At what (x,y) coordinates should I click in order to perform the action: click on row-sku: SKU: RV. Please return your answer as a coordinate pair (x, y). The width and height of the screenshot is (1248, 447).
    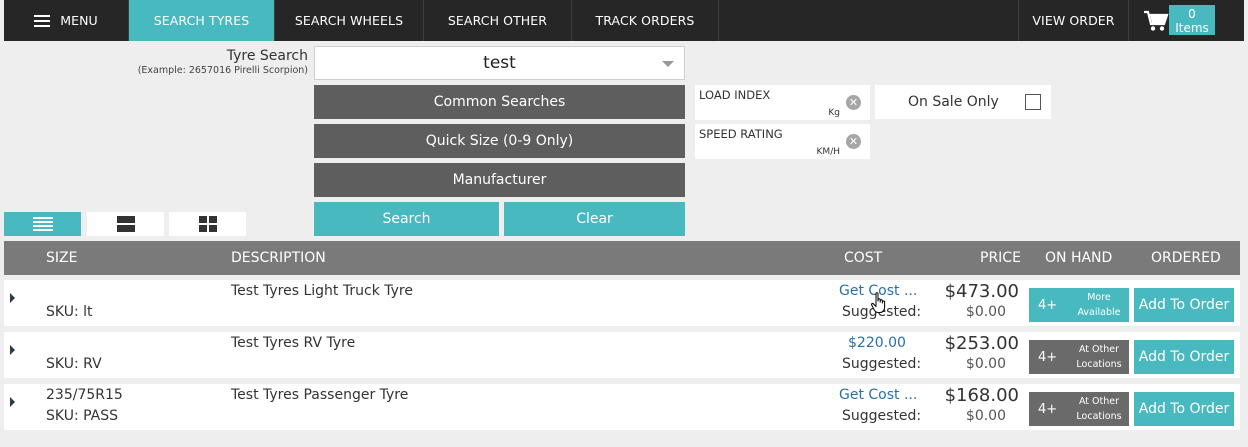
    Looking at the image, I should click on (74, 364).